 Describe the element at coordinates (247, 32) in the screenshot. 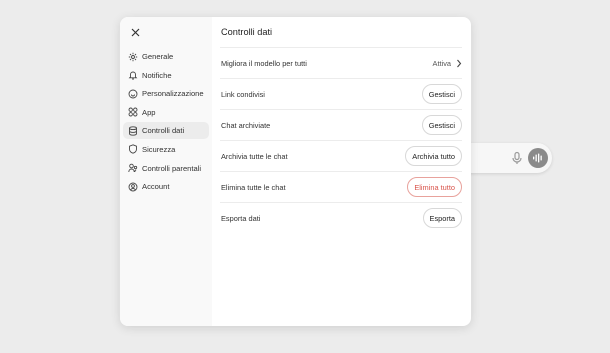

I see `page-title: Controlli dati` at that location.